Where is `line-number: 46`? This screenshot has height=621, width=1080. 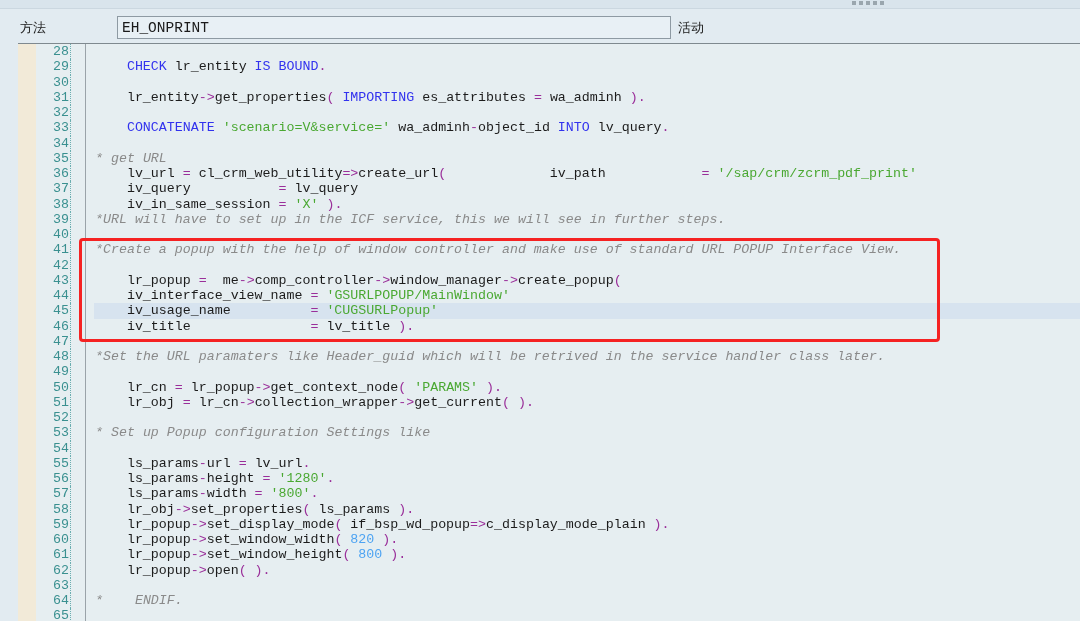 line-number: 46 is located at coordinates (61, 326).